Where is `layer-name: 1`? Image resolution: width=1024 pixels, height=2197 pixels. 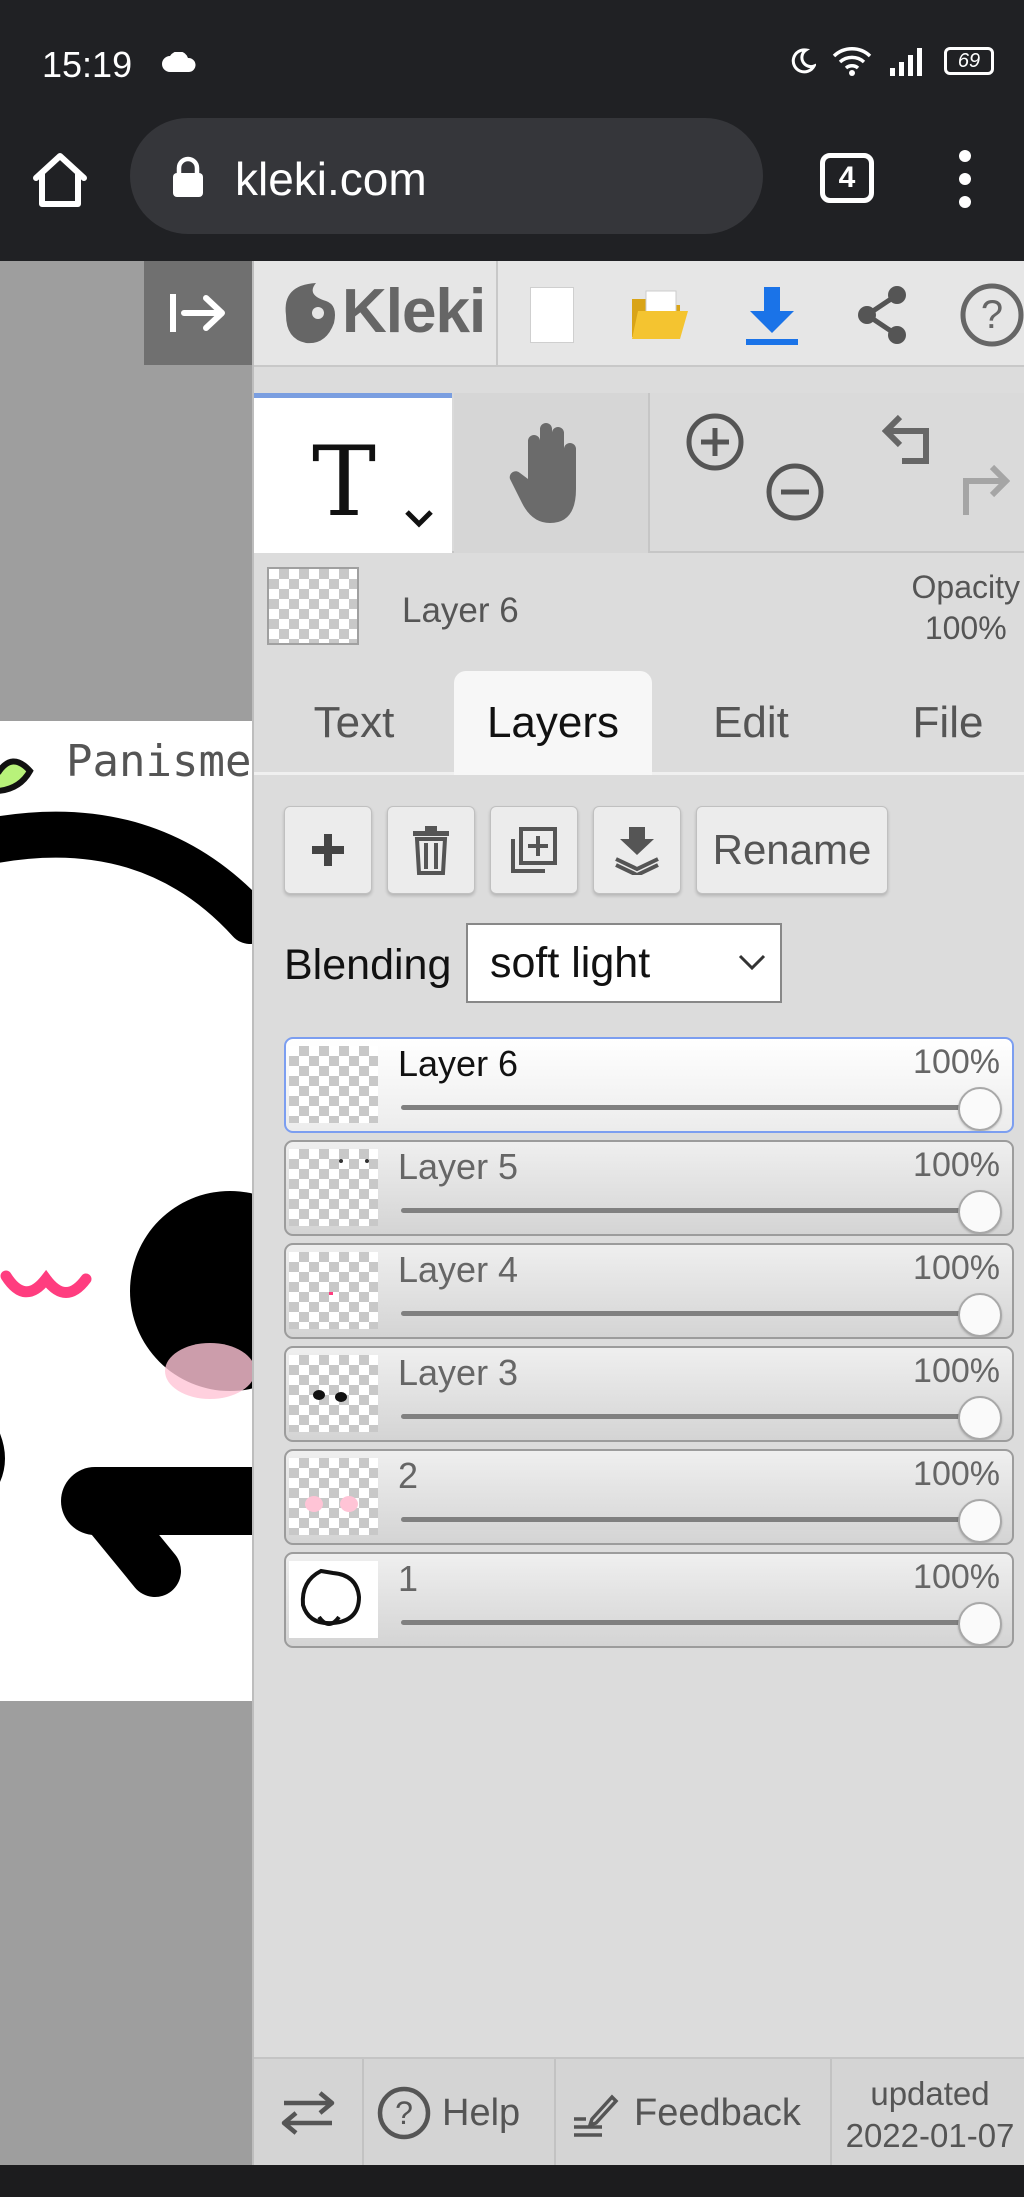
layer-name: 1 is located at coordinates (408, 1578).